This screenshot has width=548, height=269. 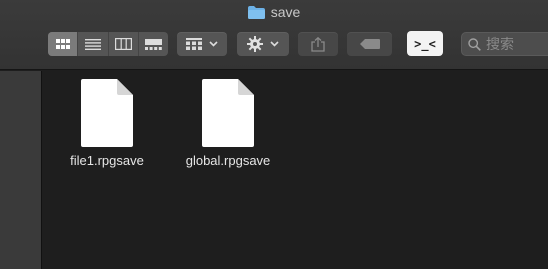 I want to click on search-input, so click(x=516, y=44).